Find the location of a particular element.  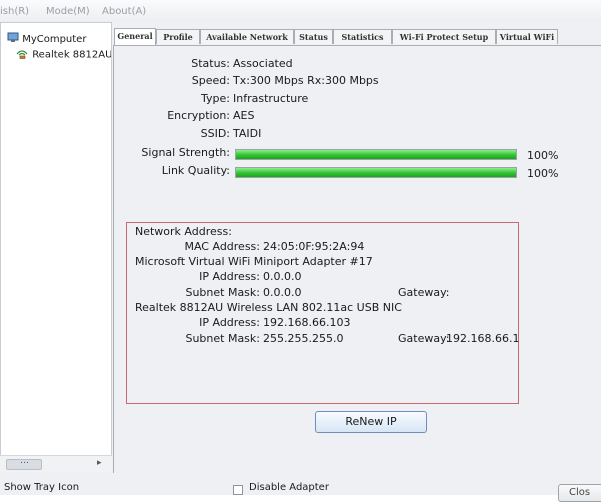

status-label: Status: is located at coordinates (210, 63).